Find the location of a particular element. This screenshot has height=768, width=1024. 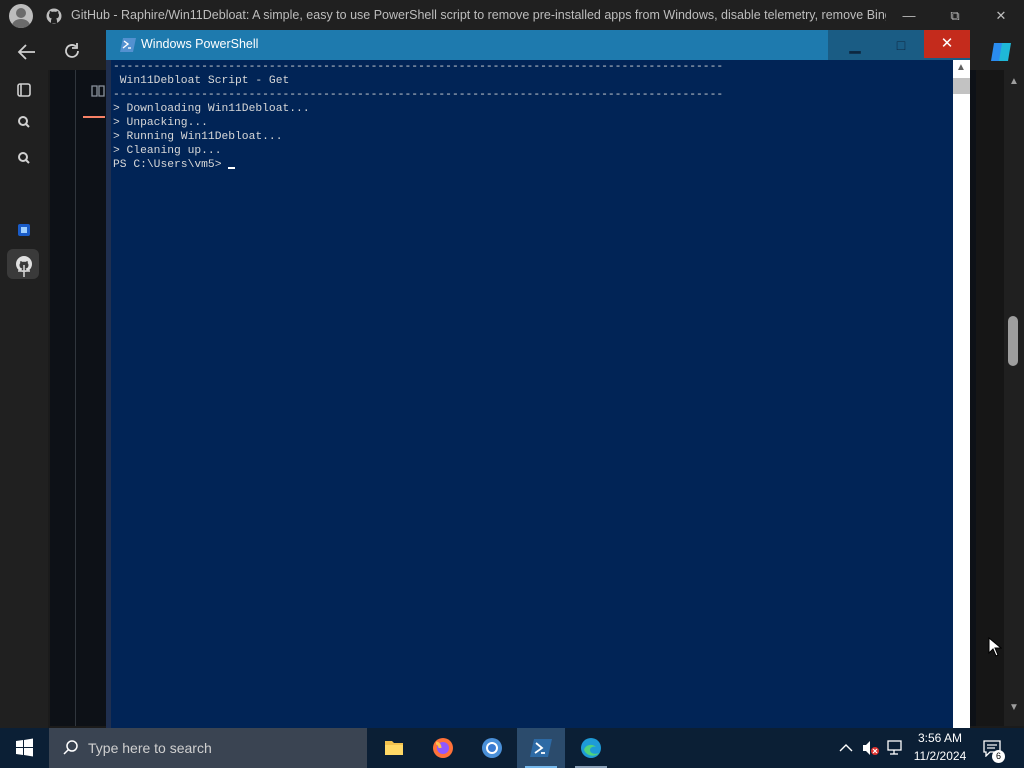

taskbar-search-box: Type here to search is located at coordinates (208, 748).